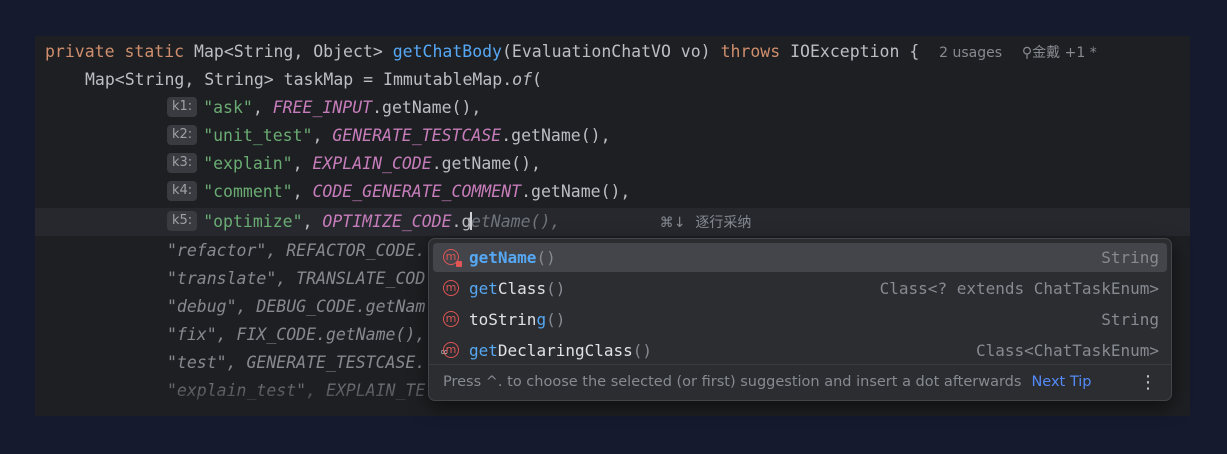 The width and height of the screenshot is (1227, 454). What do you see at coordinates (565, 350) in the screenshot?
I see `method-name: DeclaringClass` at bounding box center [565, 350].